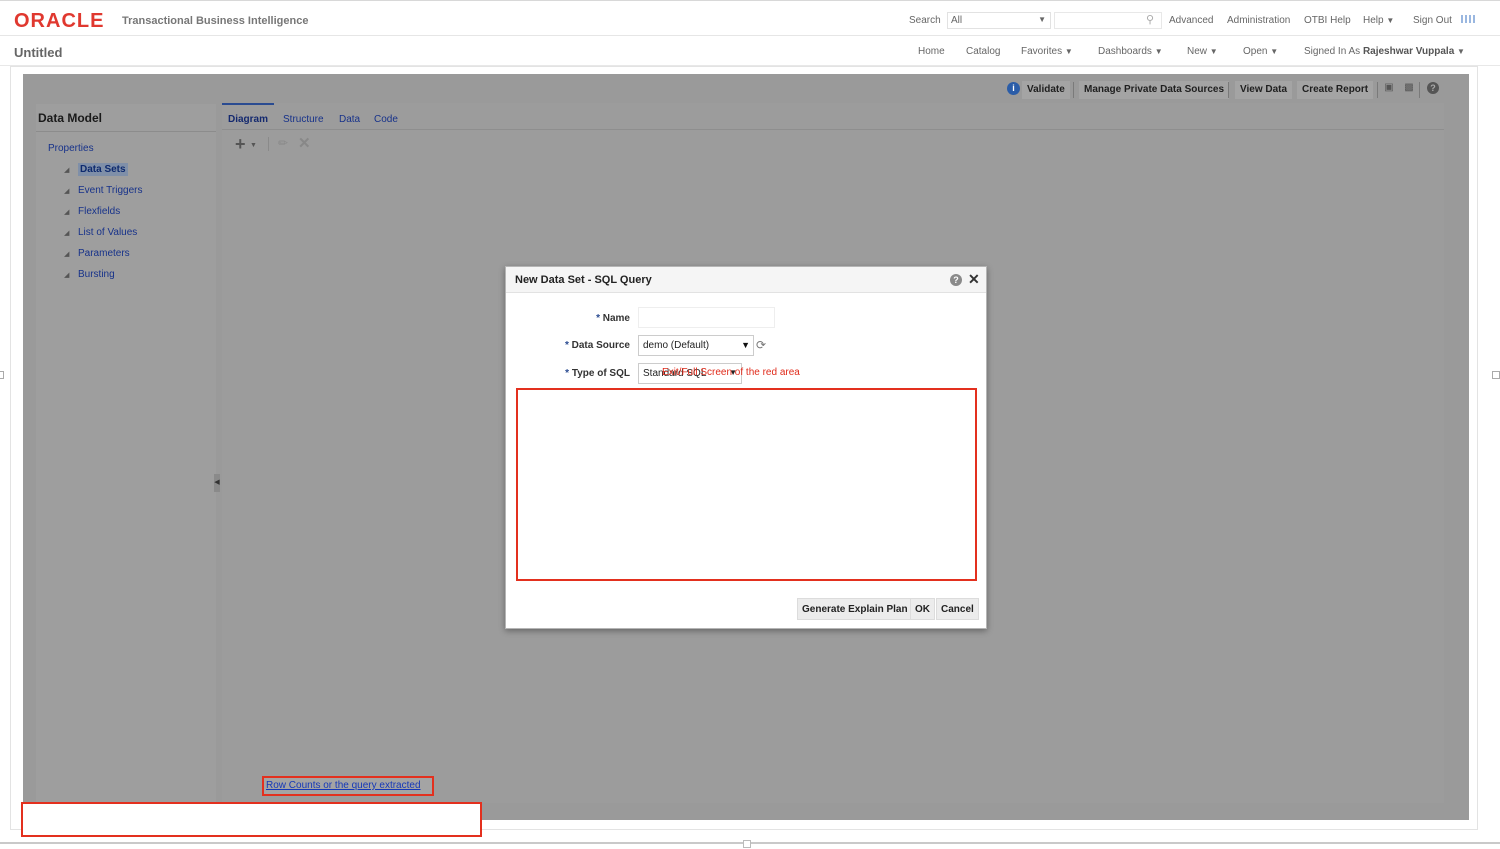 This screenshot has height=849, width=1500. I want to click on administration-link: Administration, so click(1258, 20).